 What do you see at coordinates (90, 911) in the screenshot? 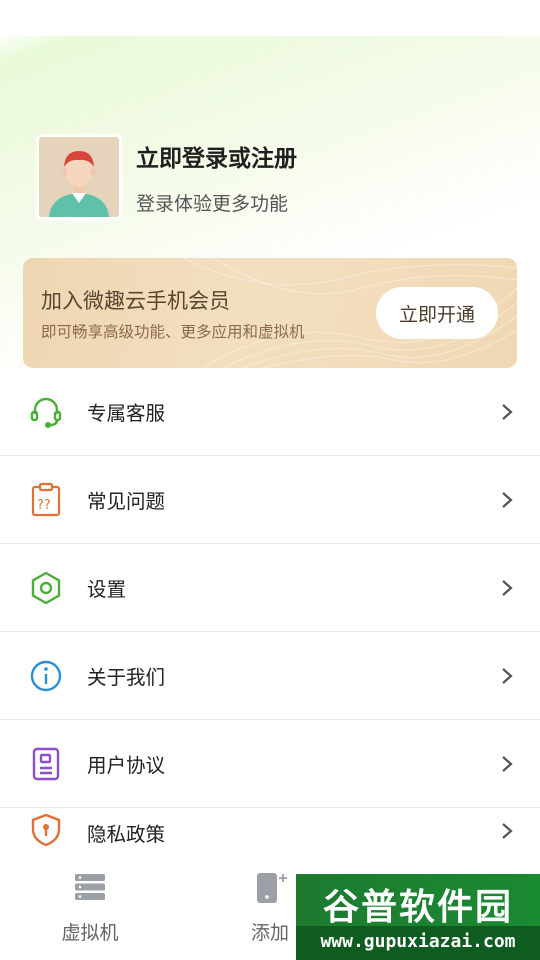
I see `tab-virtual-machine: 虚拟机` at bounding box center [90, 911].